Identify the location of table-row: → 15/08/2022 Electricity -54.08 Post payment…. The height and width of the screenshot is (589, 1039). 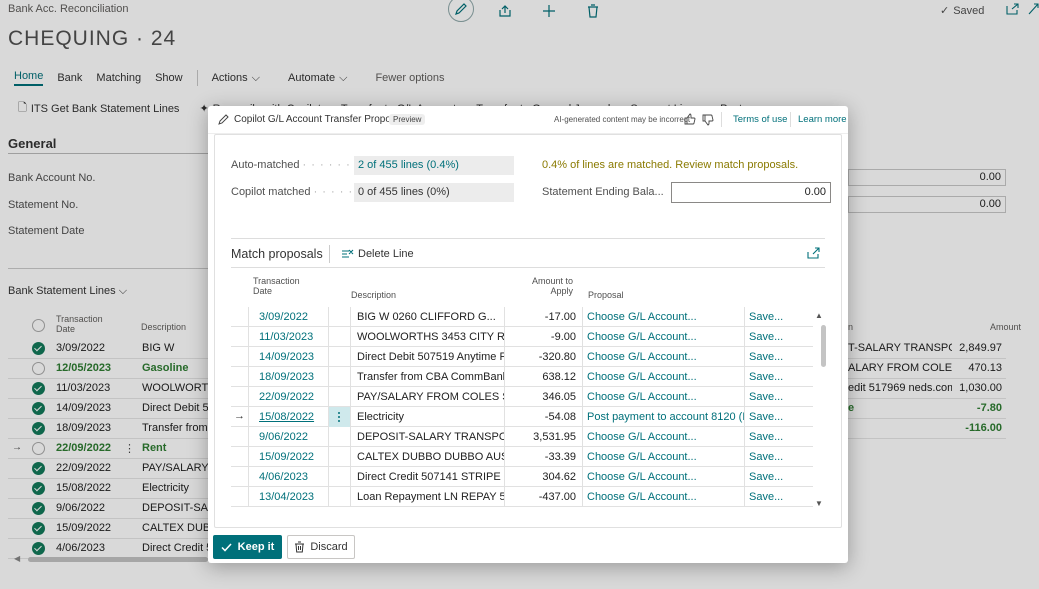
(522, 417).